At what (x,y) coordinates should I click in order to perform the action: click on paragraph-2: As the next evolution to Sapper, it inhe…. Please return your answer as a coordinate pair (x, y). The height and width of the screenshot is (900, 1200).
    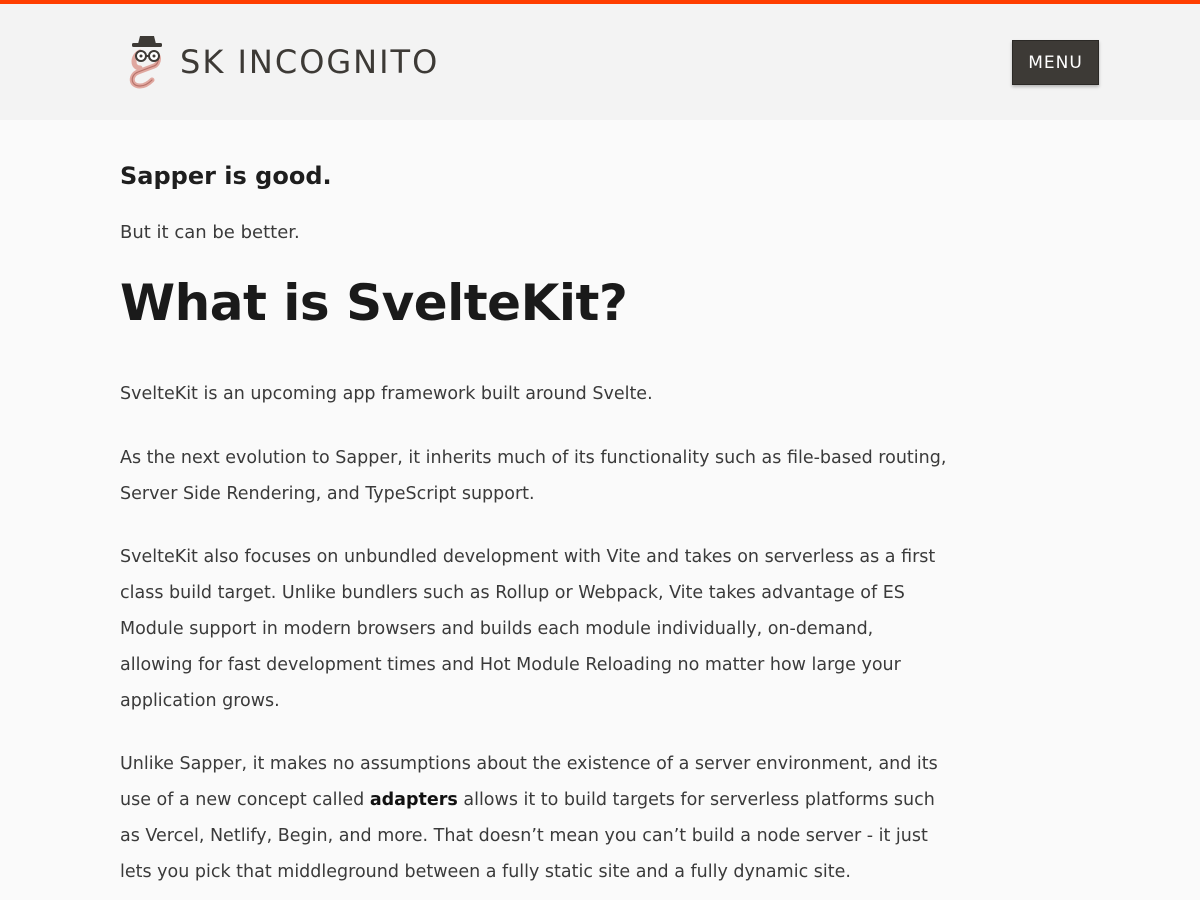
    Looking at the image, I should click on (533, 476).